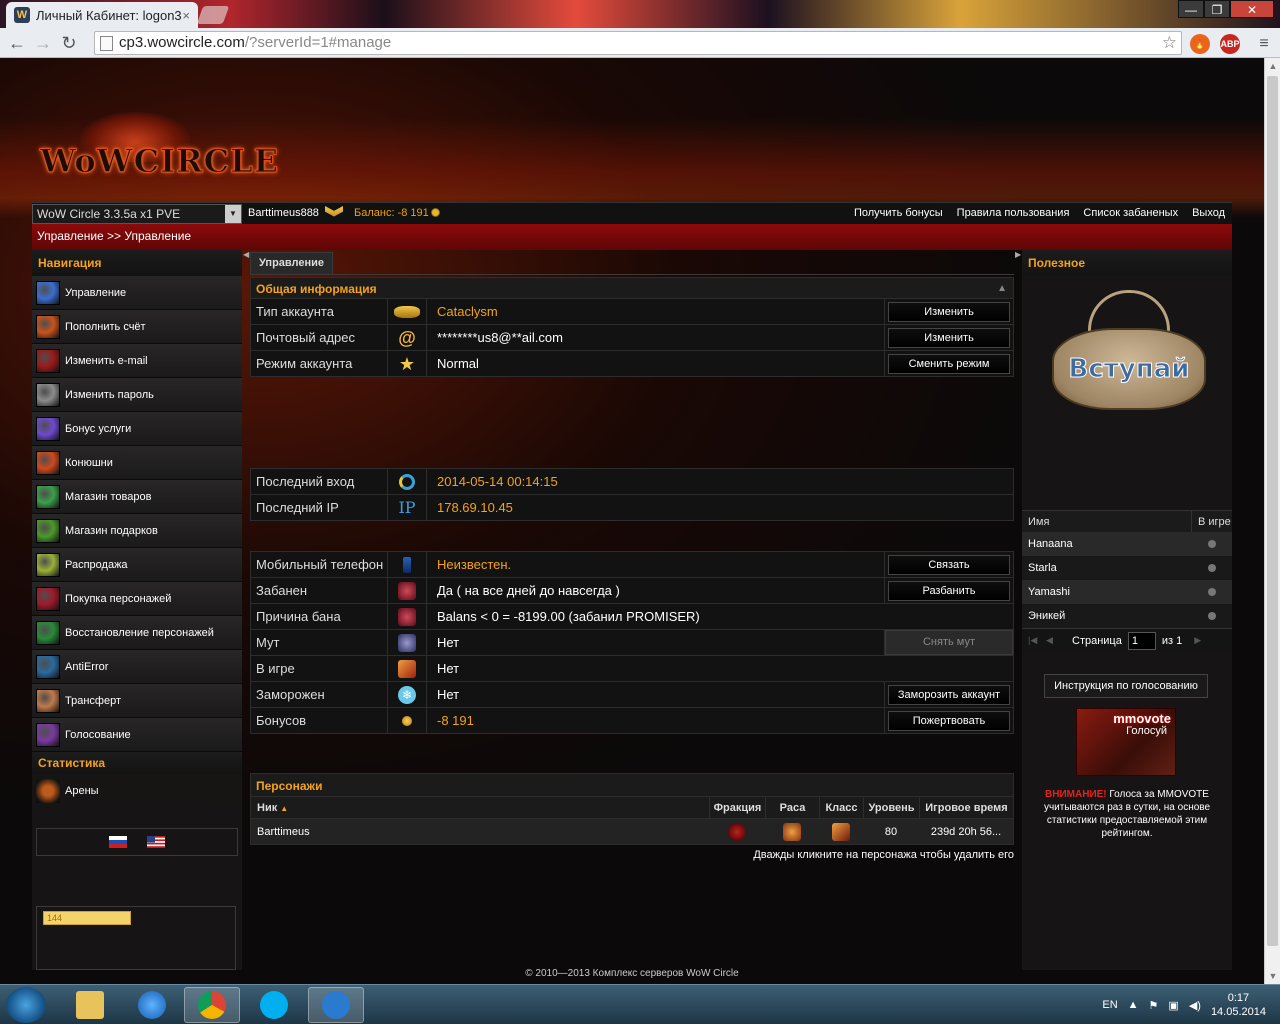  I want to click on online-player-row: Hanaana, so click(1127, 544).